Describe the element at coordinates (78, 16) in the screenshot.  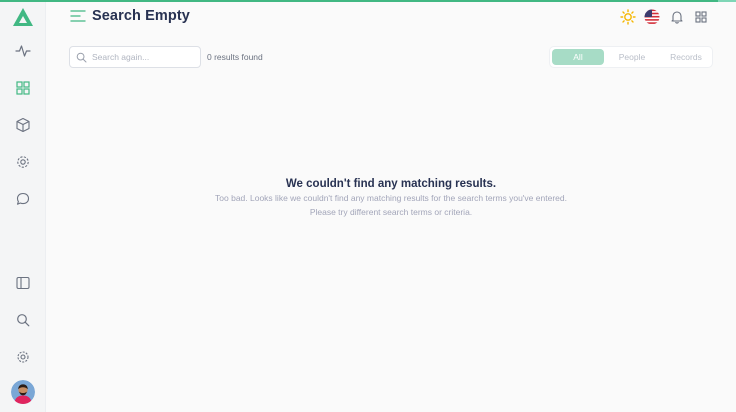
I see `menu-toggle-icon` at that location.